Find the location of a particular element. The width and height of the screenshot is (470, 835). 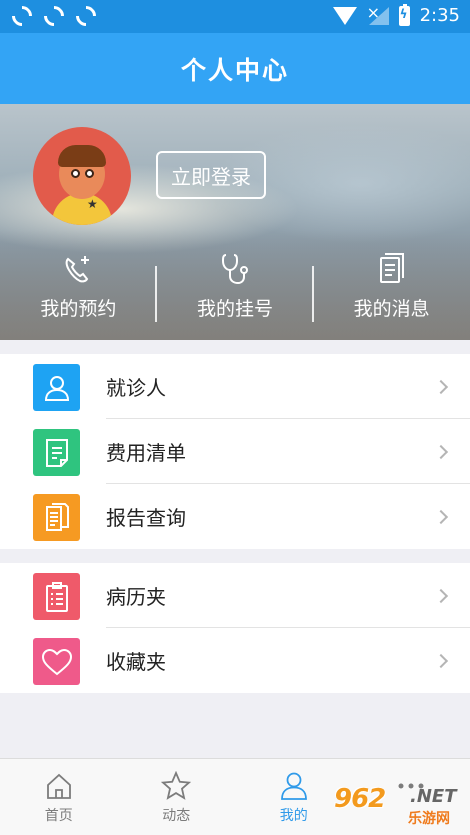

tab-home: 首页 is located at coordinates (59, 797).